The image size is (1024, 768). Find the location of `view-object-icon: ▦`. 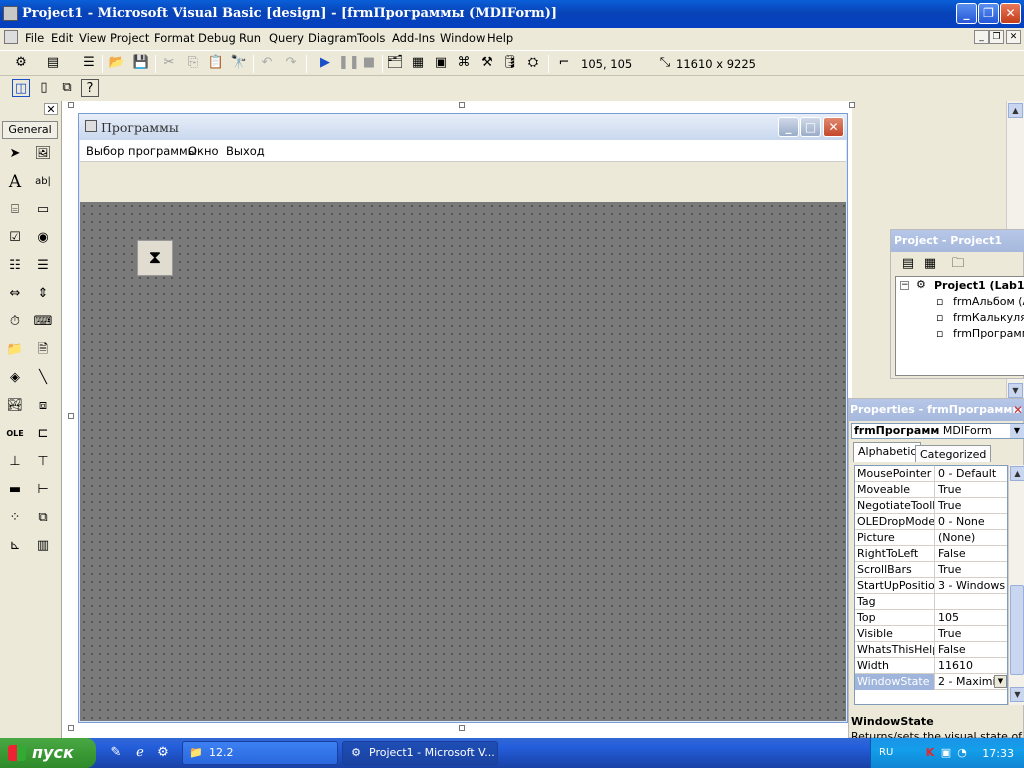

view-object-icon: ▦ is located at coordinates (930, 264).